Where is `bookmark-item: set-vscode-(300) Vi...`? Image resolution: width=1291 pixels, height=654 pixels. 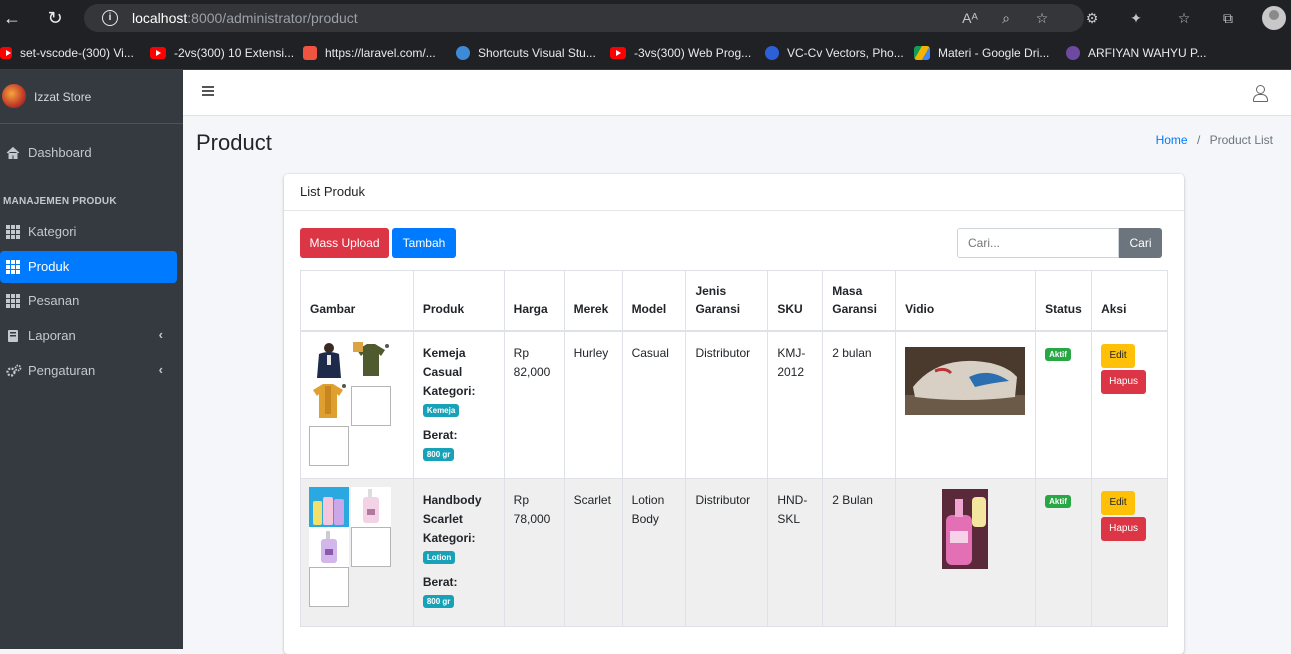
bookmark-item: set-vscode-(300) Vi... is located at coordinates (67, 53).